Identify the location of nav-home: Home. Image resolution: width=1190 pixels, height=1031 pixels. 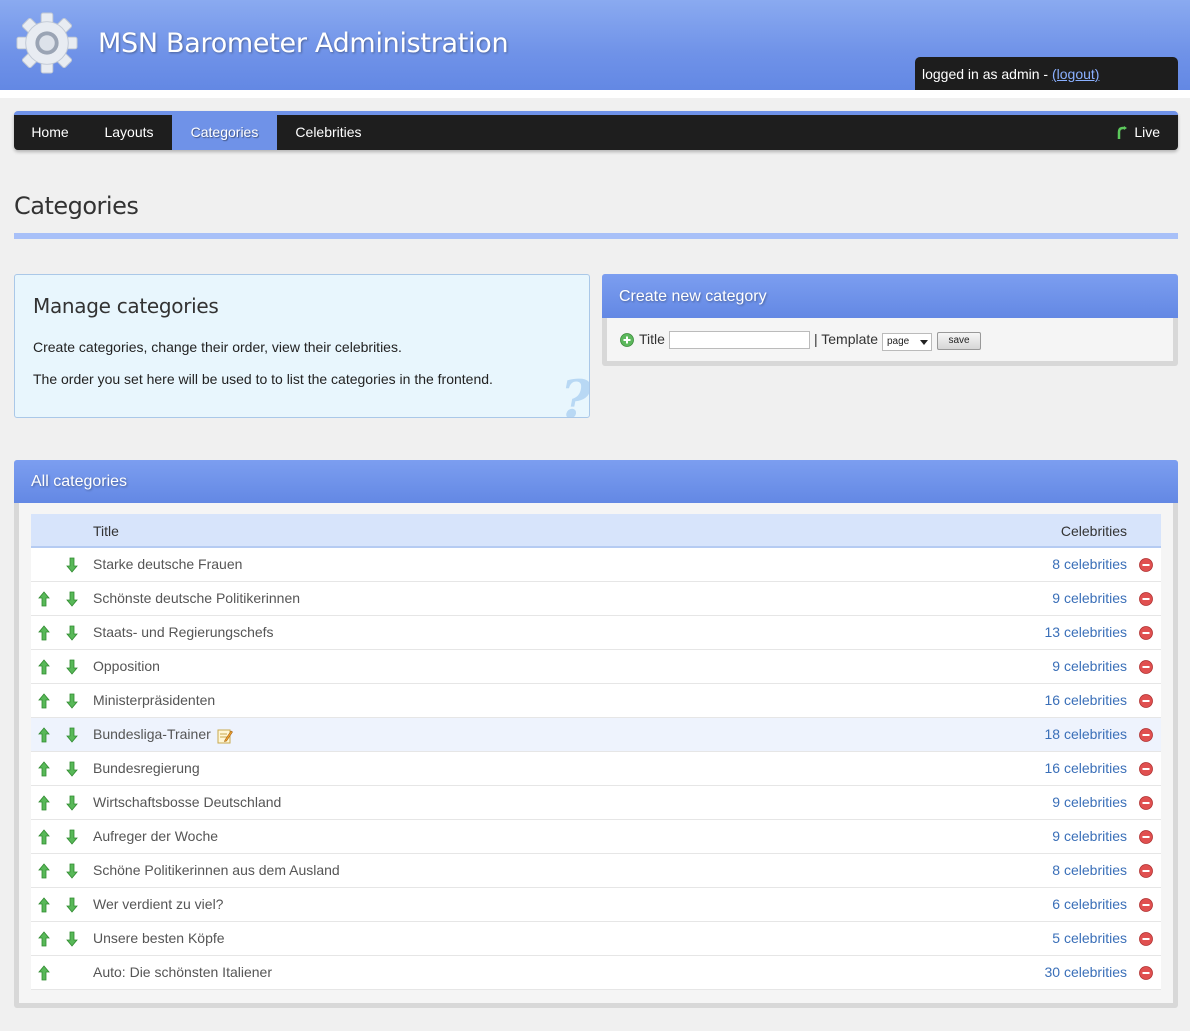
(50, 132).